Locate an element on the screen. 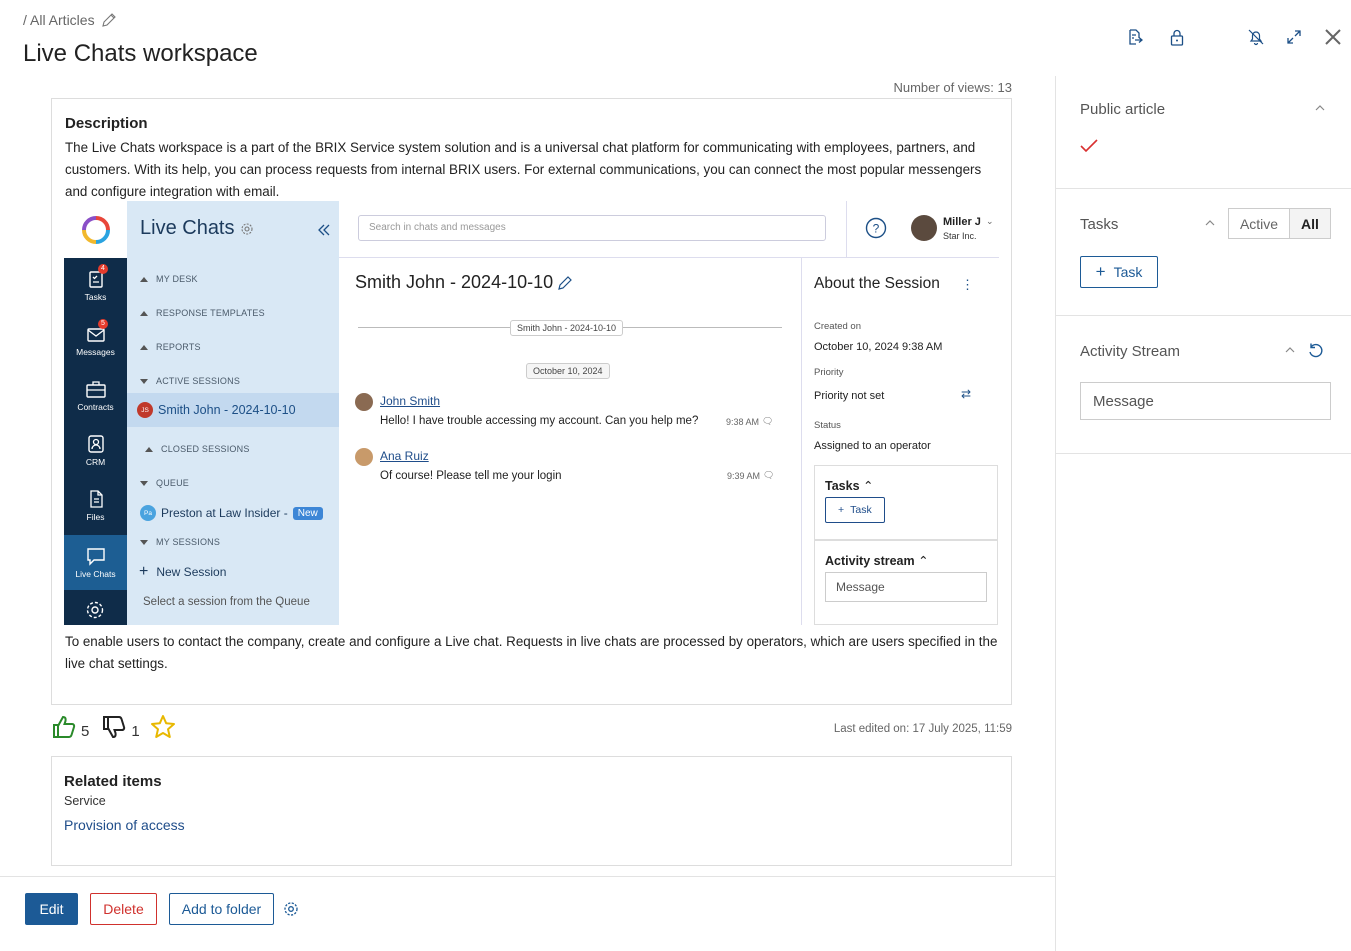  bell-off-icon is located at coordinates (1256, 37).